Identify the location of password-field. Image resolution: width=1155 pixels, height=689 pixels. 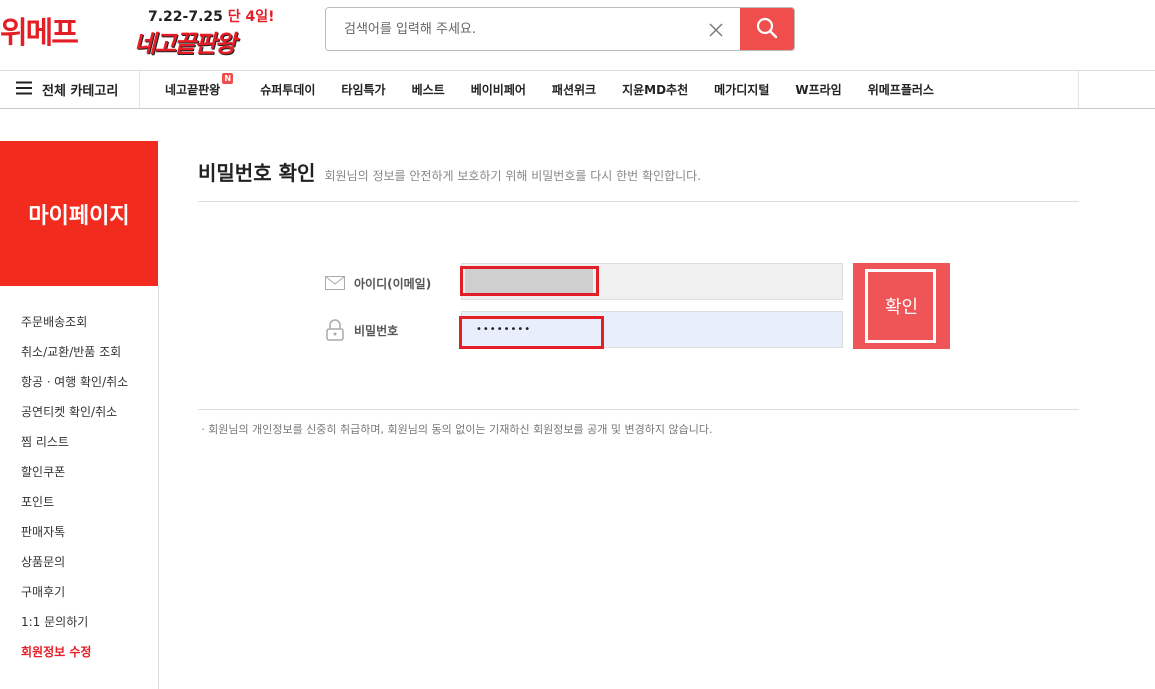
(652, 329).